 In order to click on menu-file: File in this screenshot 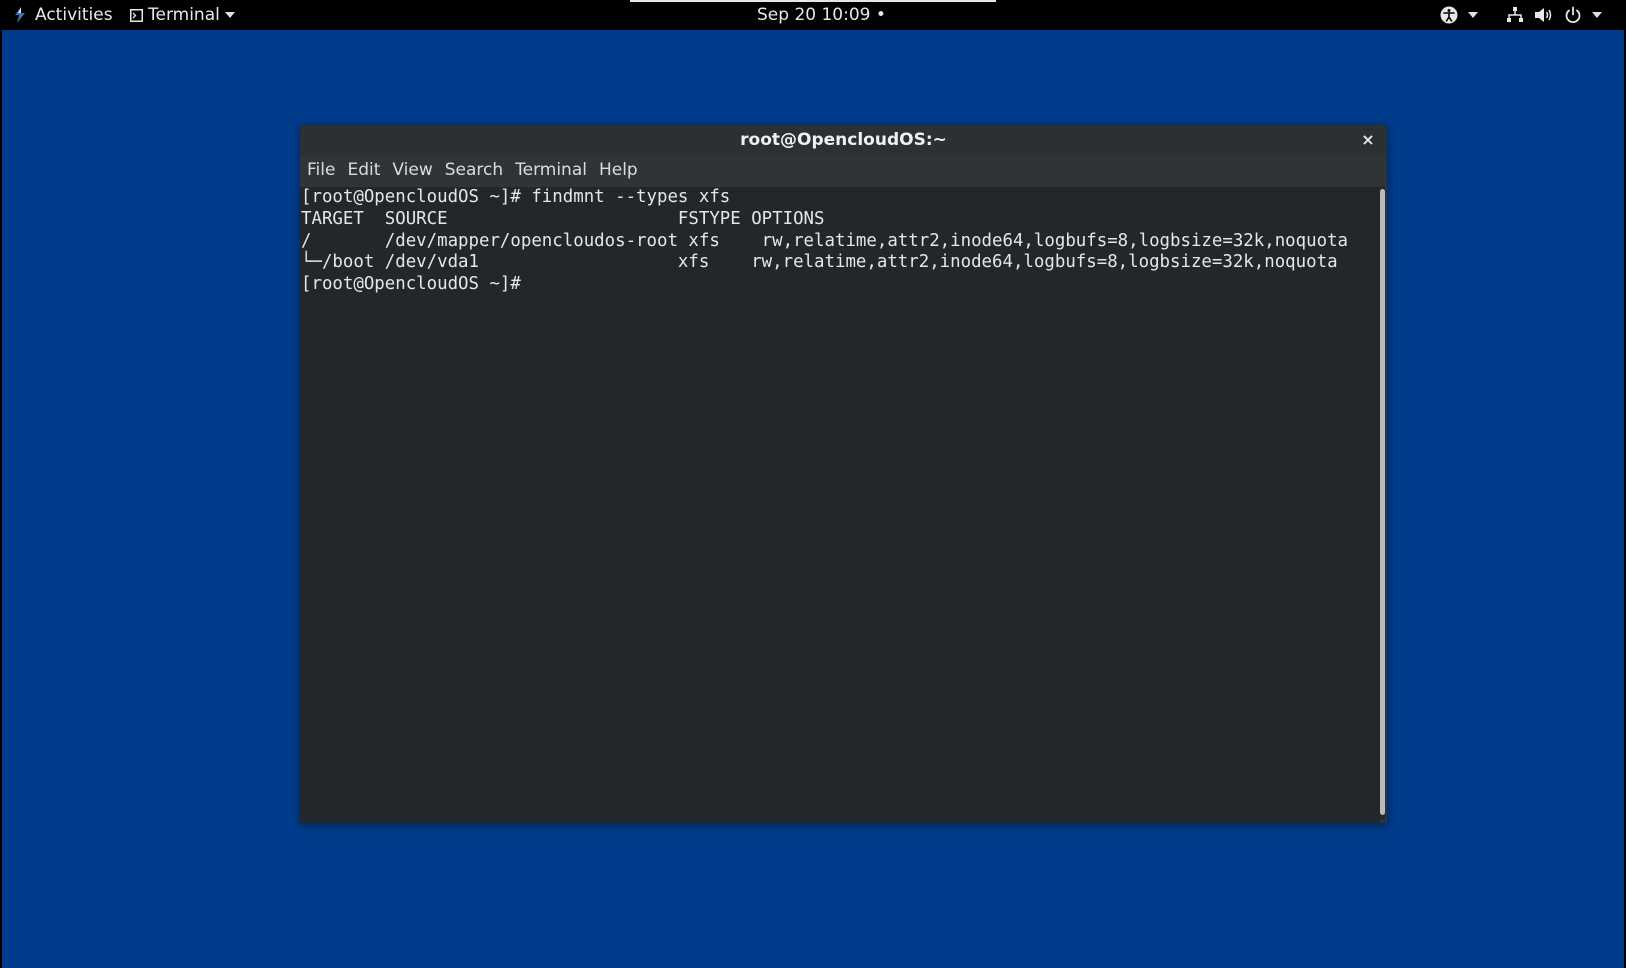, I will do `click(321, 170)`.